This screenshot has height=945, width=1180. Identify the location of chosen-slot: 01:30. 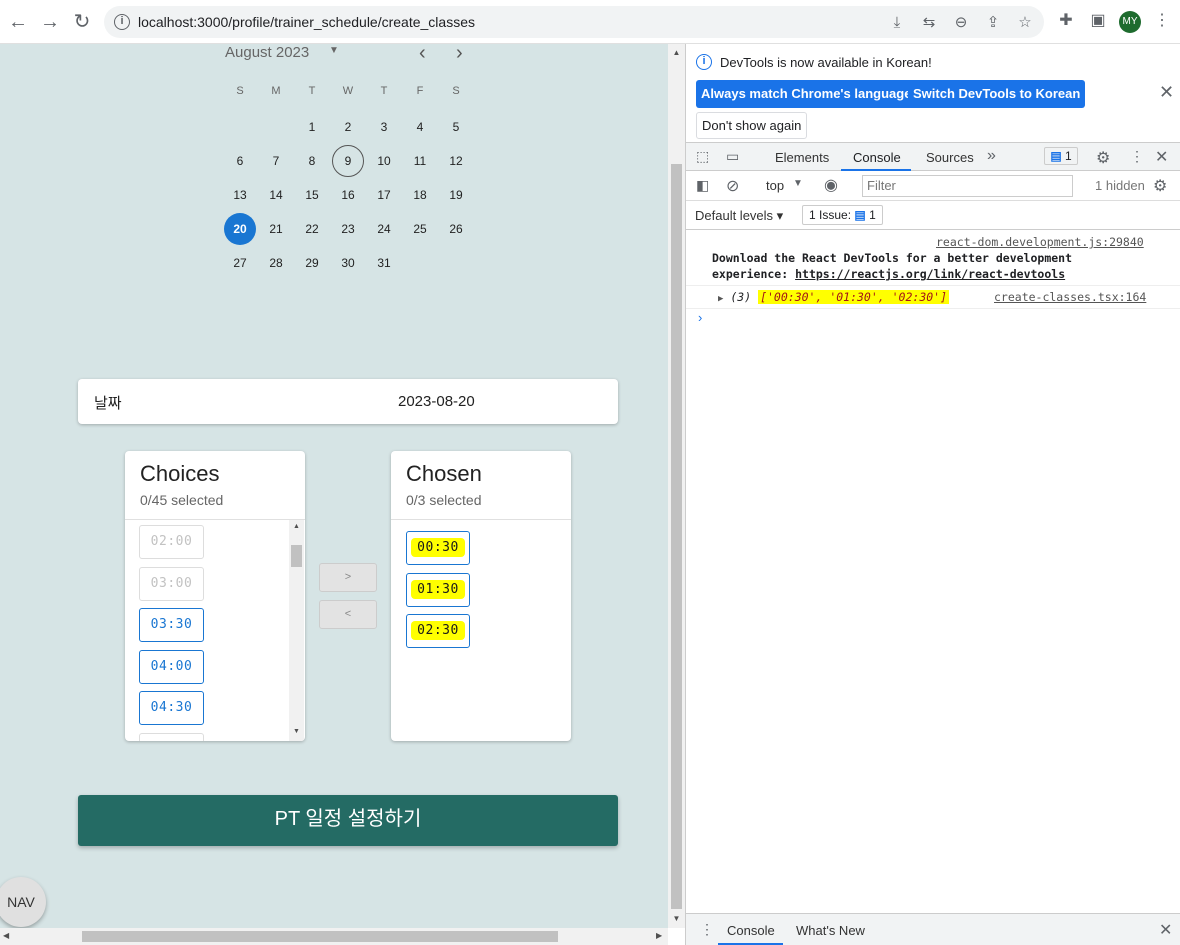
(438, 589).